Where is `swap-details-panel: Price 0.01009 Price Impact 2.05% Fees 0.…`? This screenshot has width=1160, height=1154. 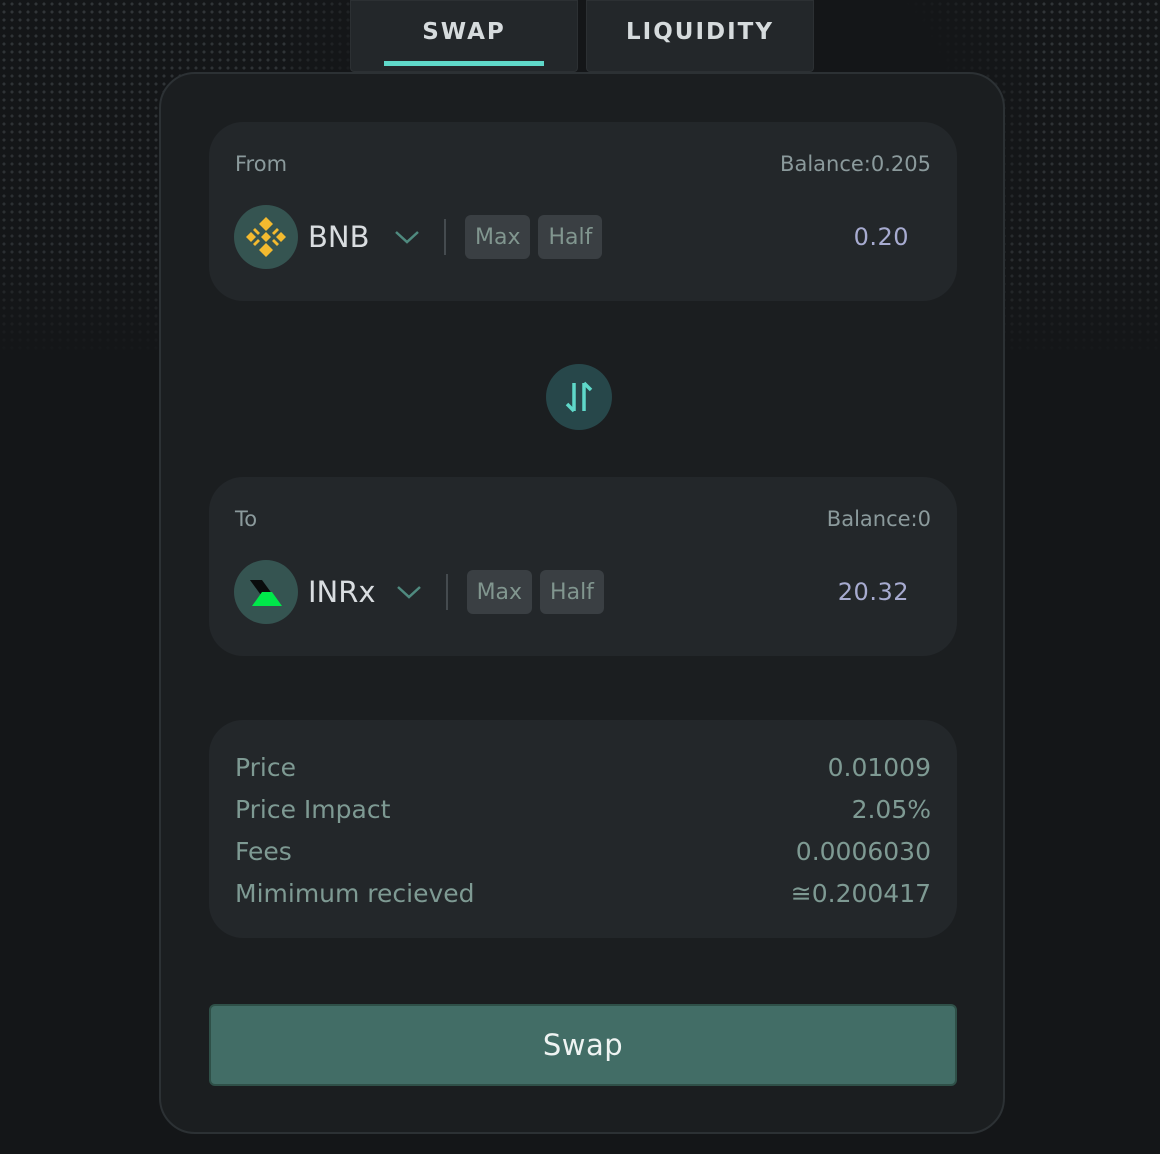 swap-details-panel: Price 0.01009 Price Impact 2.05% Fees 0.… is located at coordinates (583, 829).